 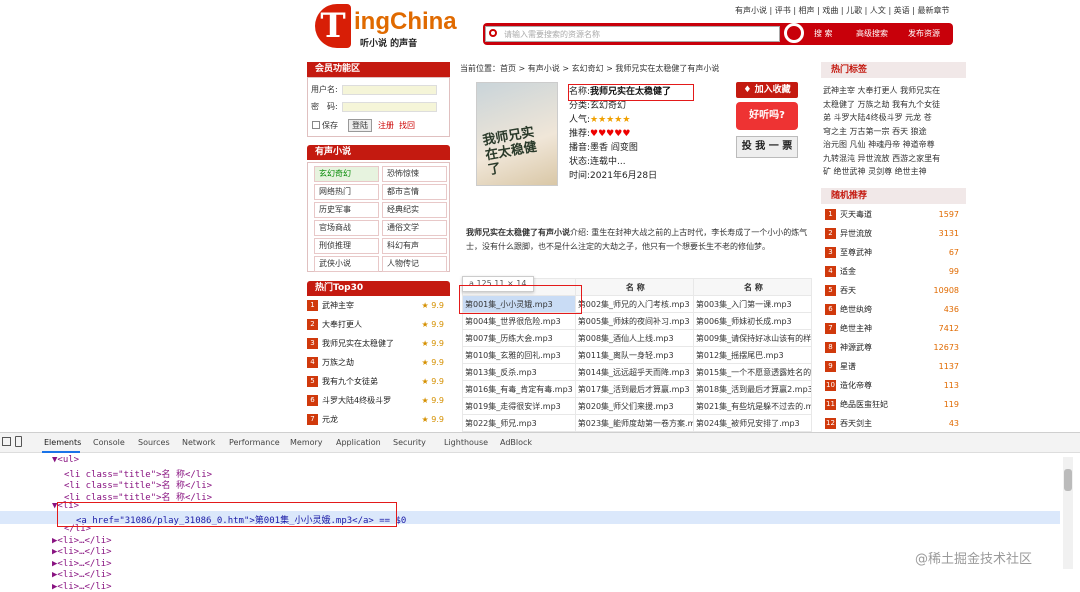 What do you see at coordinates (895, 328) in the screenshot?
I see `random-row: 7 绝世主神 7412` at bounding box center [895, 328].